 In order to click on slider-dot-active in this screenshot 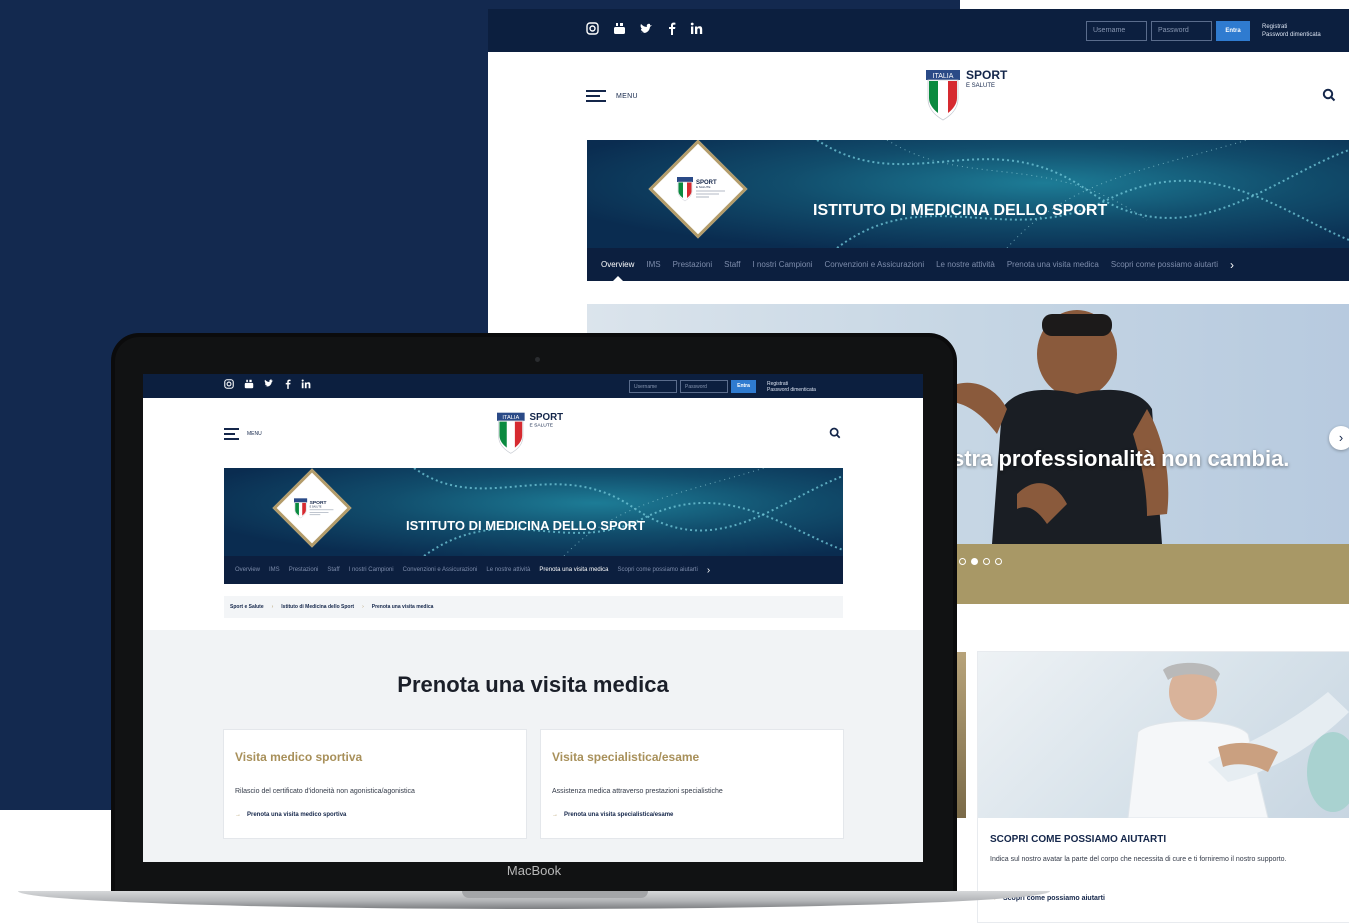, I will do `click(974, 561)`.